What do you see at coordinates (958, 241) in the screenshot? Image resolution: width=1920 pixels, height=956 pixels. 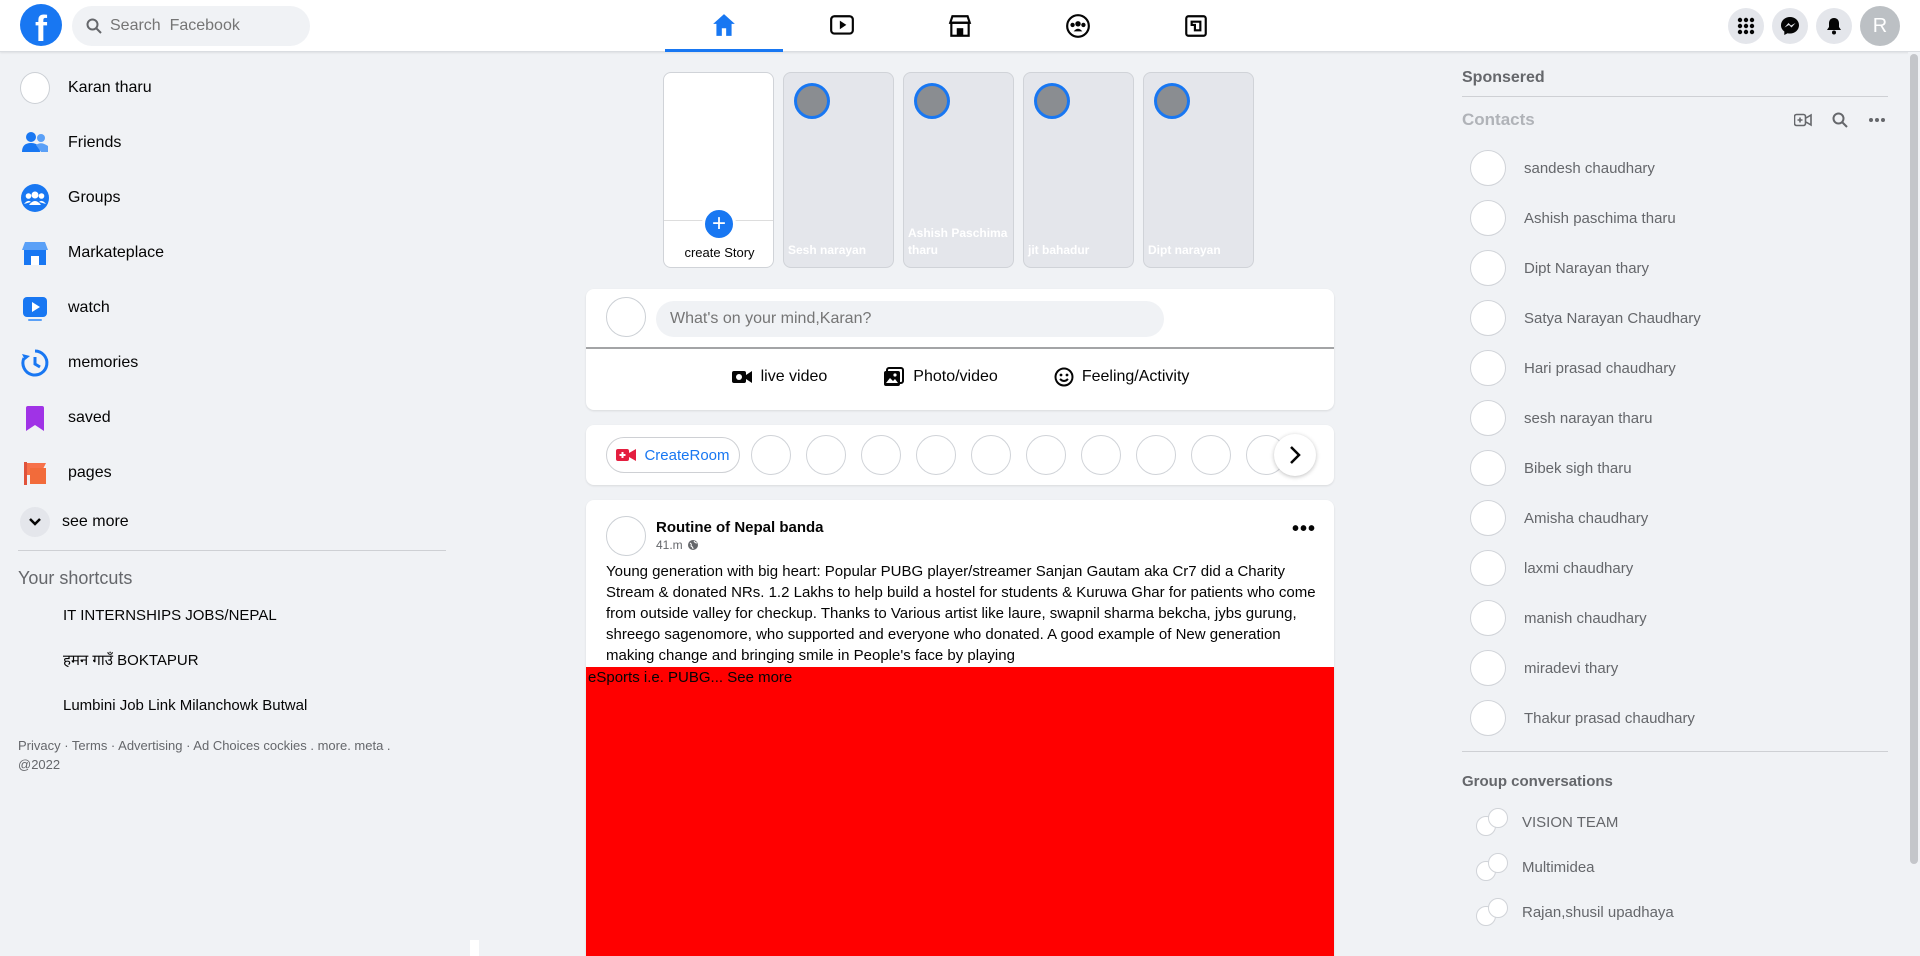 I see `story-name: Ashish Paschima tharu` at bounding box center [958, 241].